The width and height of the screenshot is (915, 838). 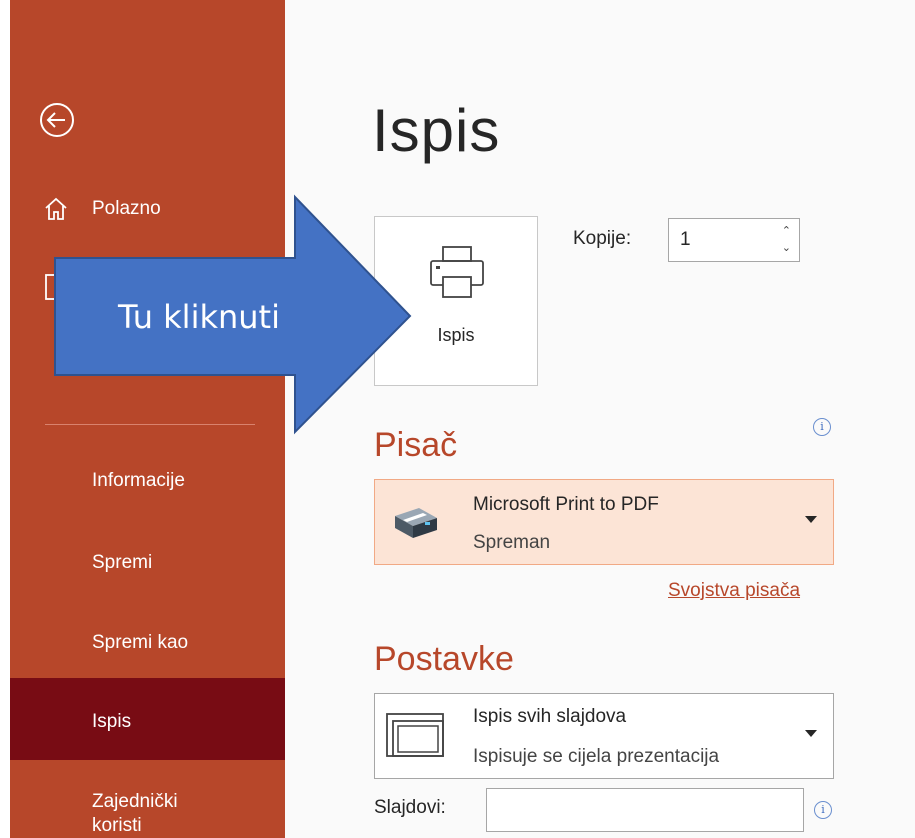 What do you see at coordinates (456, 335) in the screenshot?
I see `print-button-label: Ispis` at bounding box center [456, 335].